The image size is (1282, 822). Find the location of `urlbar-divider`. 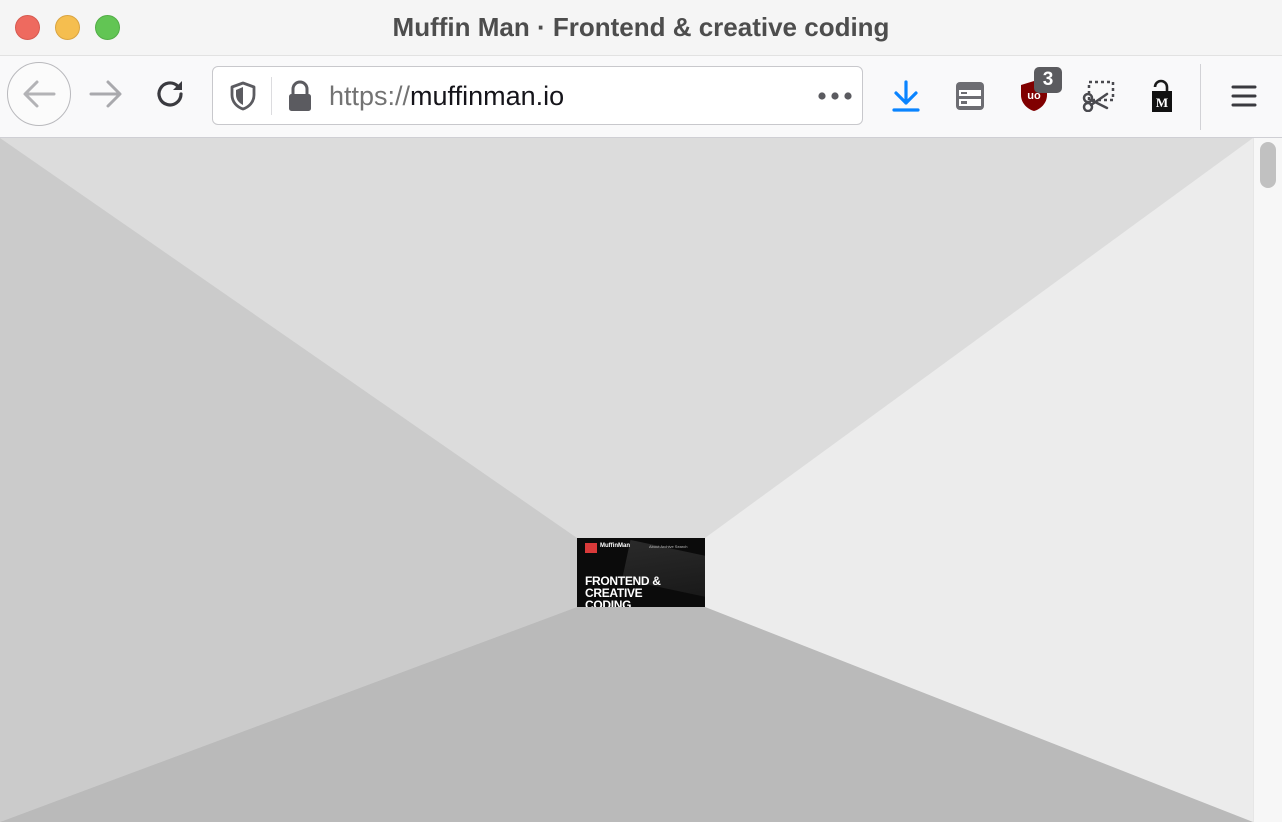

urlbar-divider is located at coordinates (271, 96).